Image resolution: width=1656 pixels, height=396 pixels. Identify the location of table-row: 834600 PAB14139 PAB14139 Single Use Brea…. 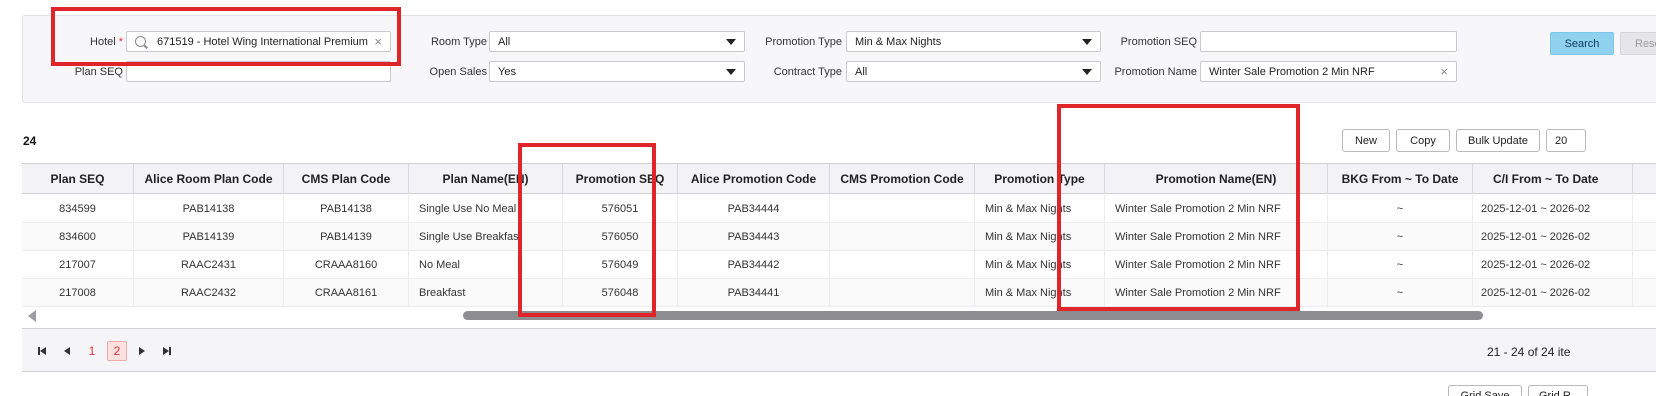
(839, 237).